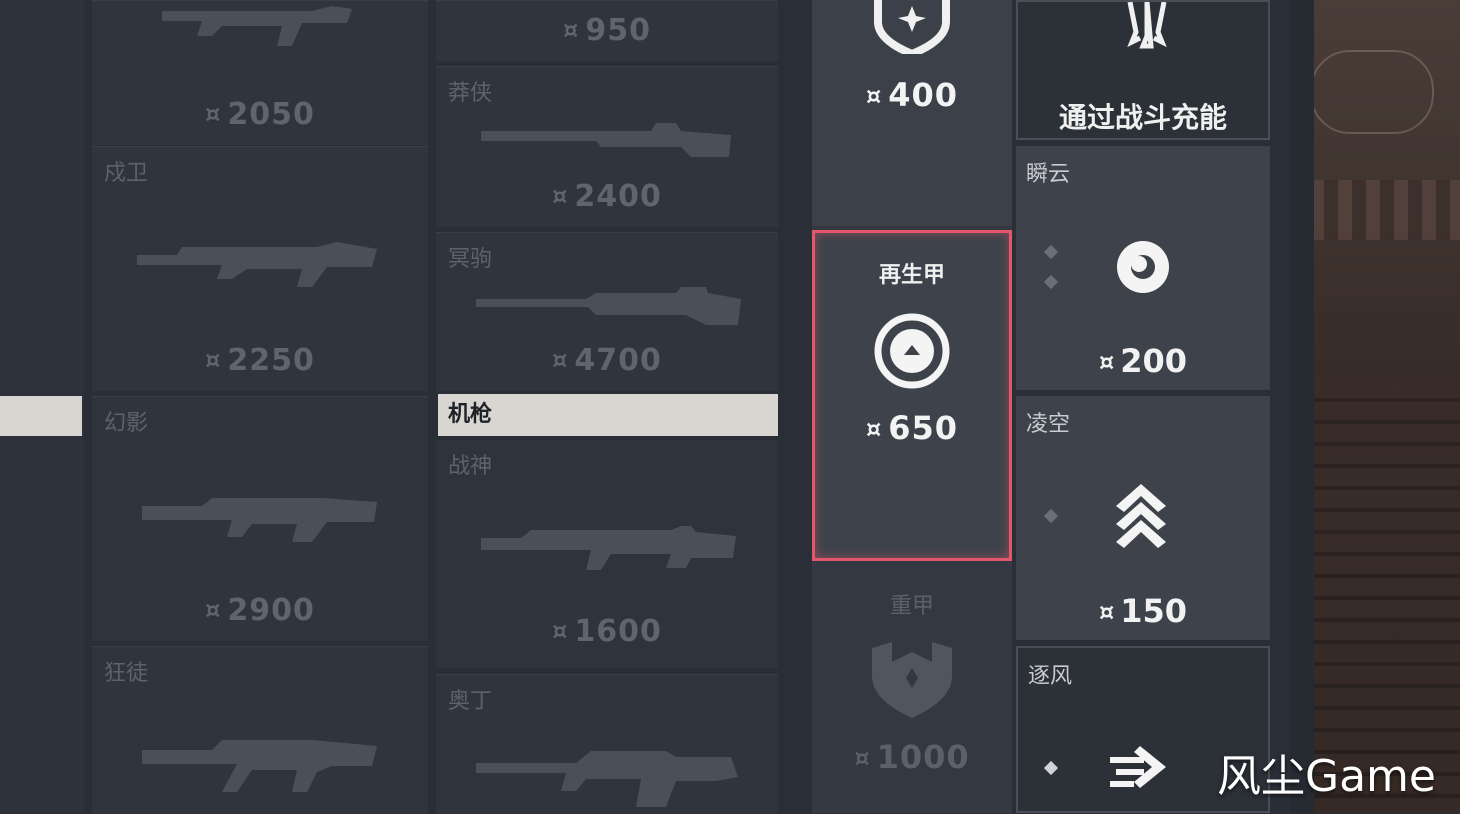 The image size is (1460, 814). I want to click on weapon-price: ¤ 950, so click(607, 30).